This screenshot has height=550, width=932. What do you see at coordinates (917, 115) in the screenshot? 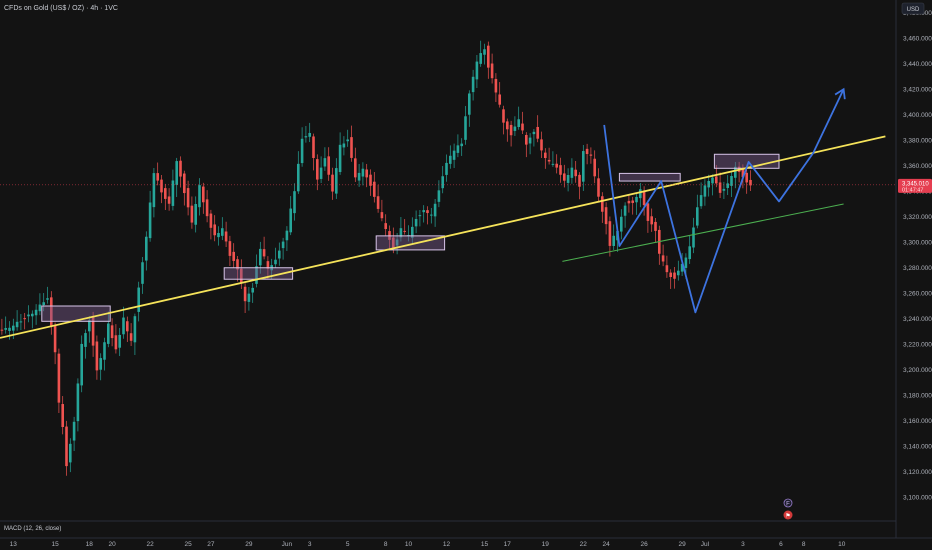
I see `price-tick-label: 3,400.000` at bounding box center [917, 115].